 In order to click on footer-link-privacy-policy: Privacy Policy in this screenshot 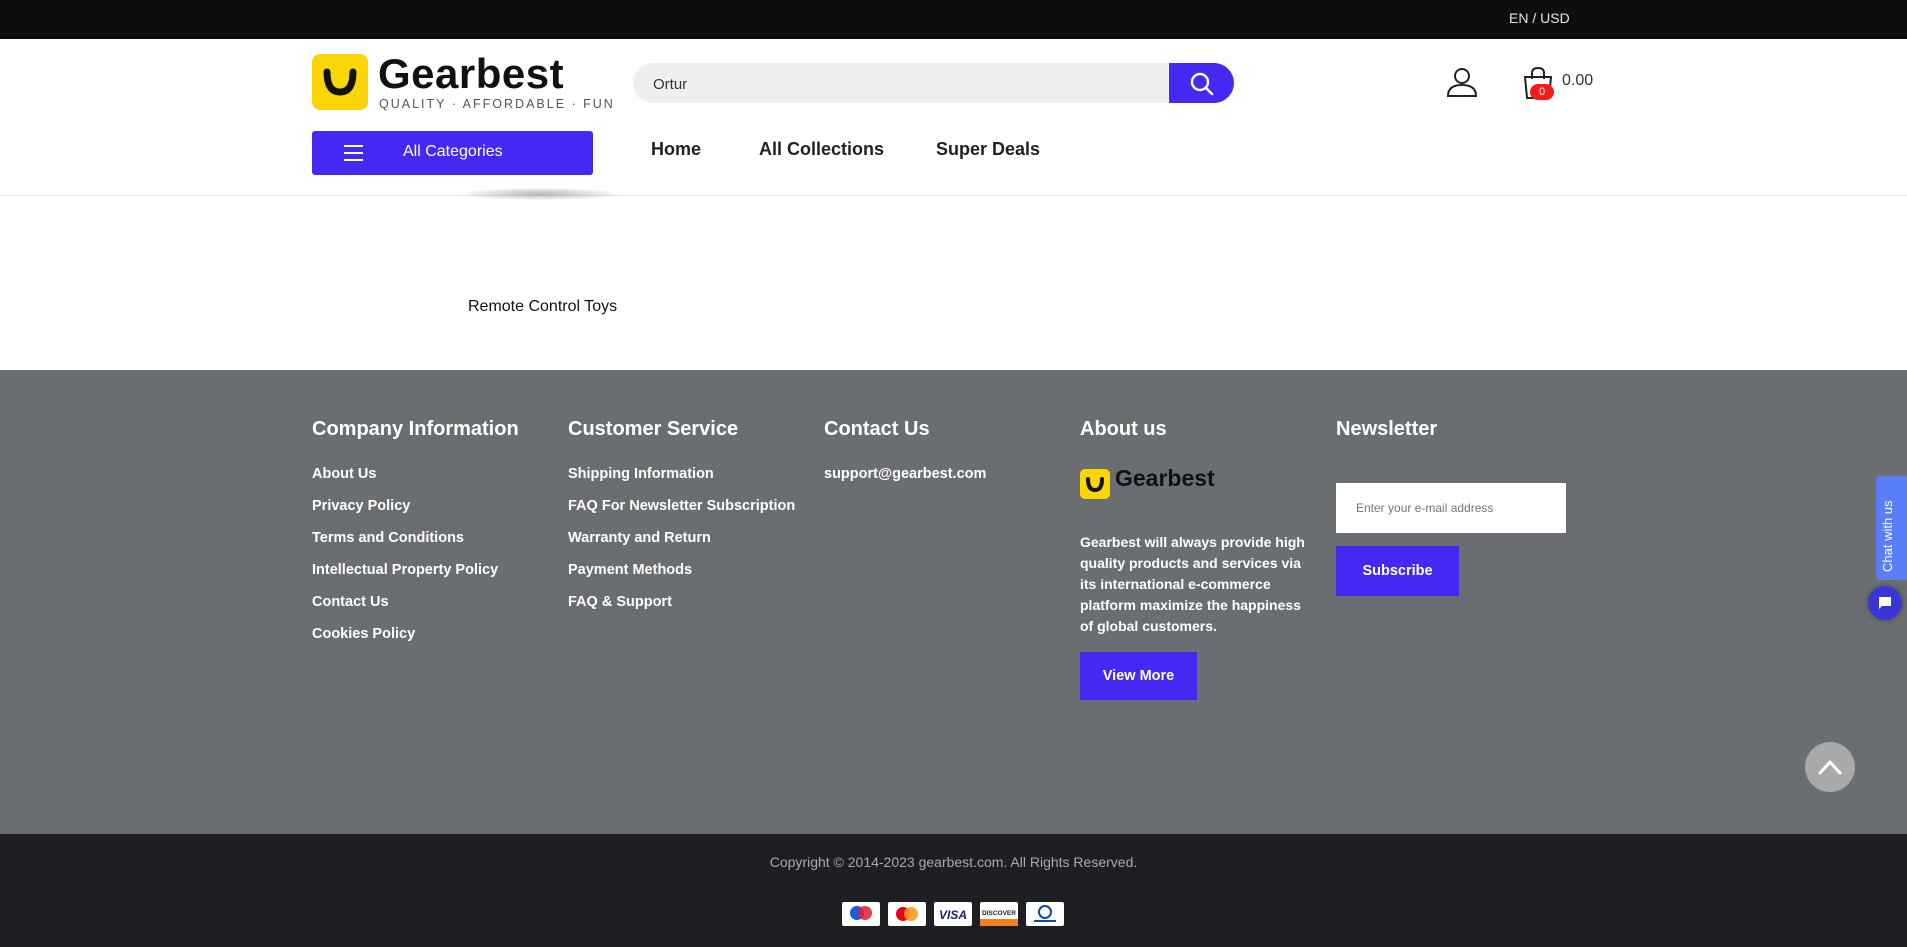, I will do `click(361, 506)`.